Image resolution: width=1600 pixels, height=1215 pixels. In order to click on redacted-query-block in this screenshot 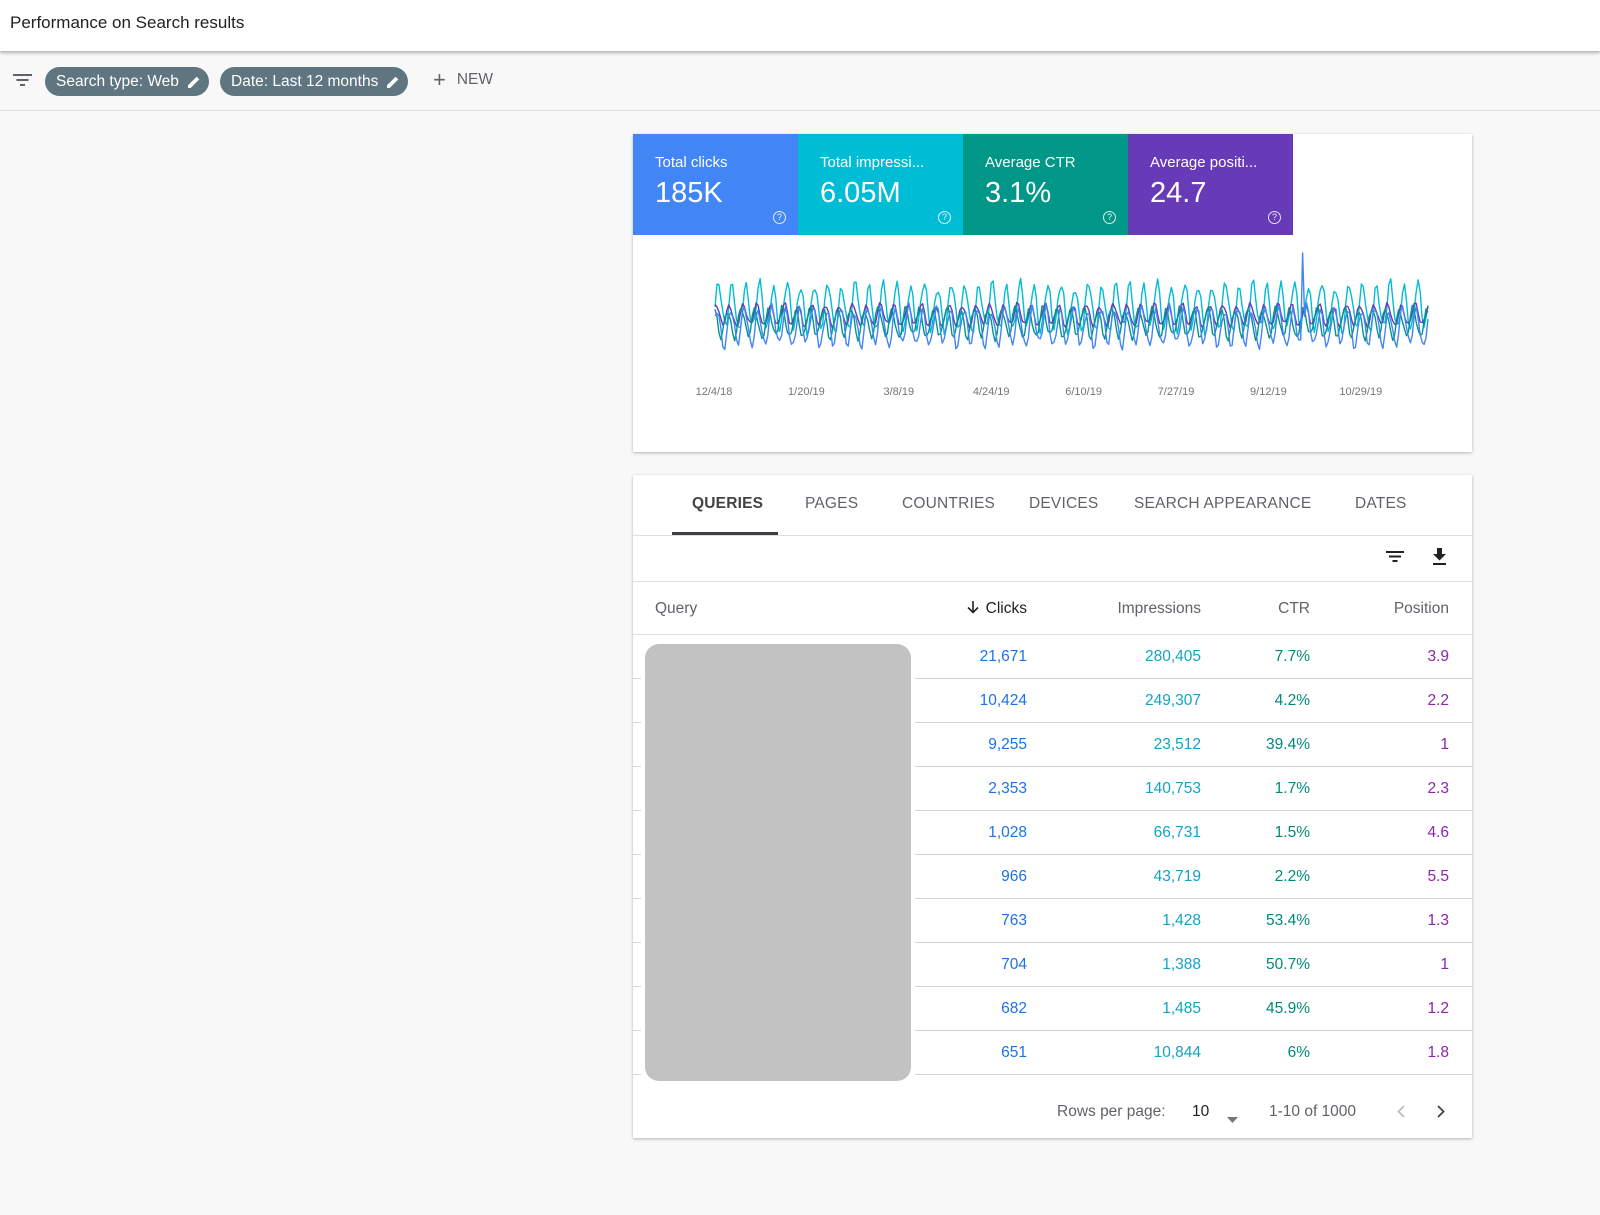, I will do `click(778, 862)`.